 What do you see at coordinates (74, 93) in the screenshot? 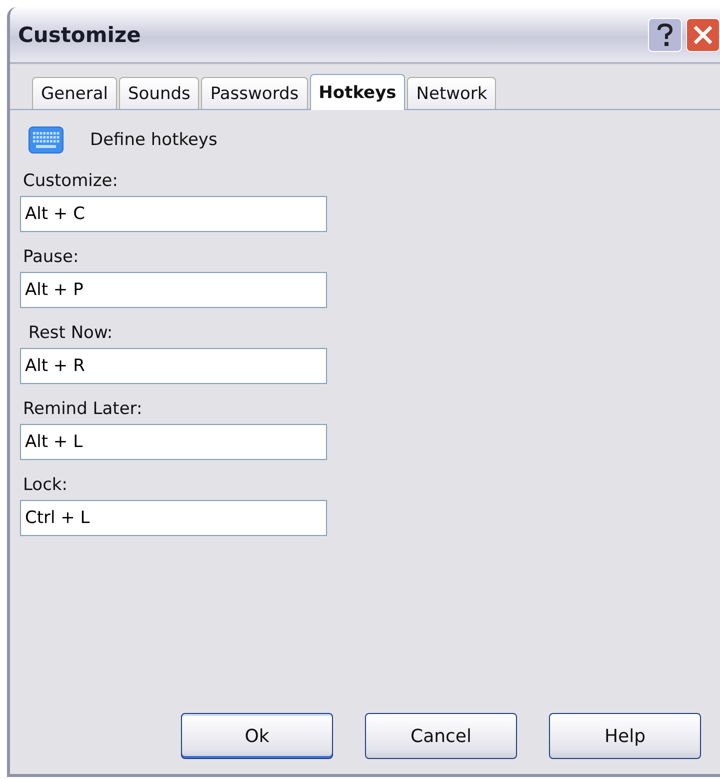
I see `tab: General` at bounding box center [74, 93].